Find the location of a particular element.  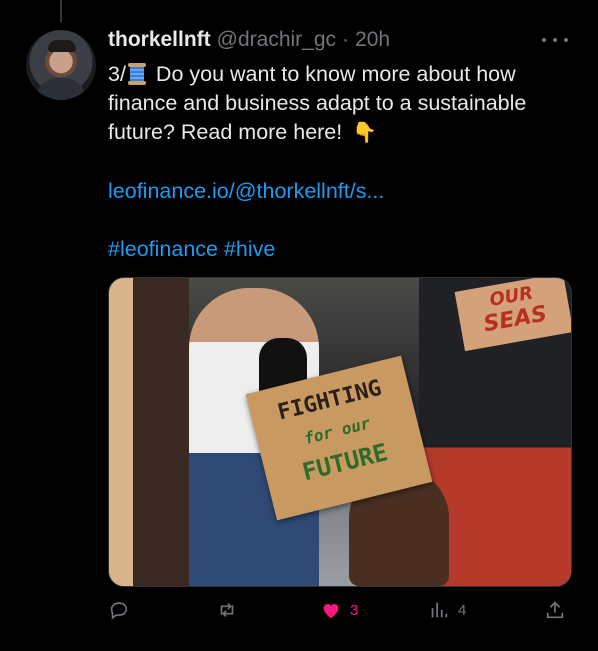

repost-icon is located at coordinates (227, 610).